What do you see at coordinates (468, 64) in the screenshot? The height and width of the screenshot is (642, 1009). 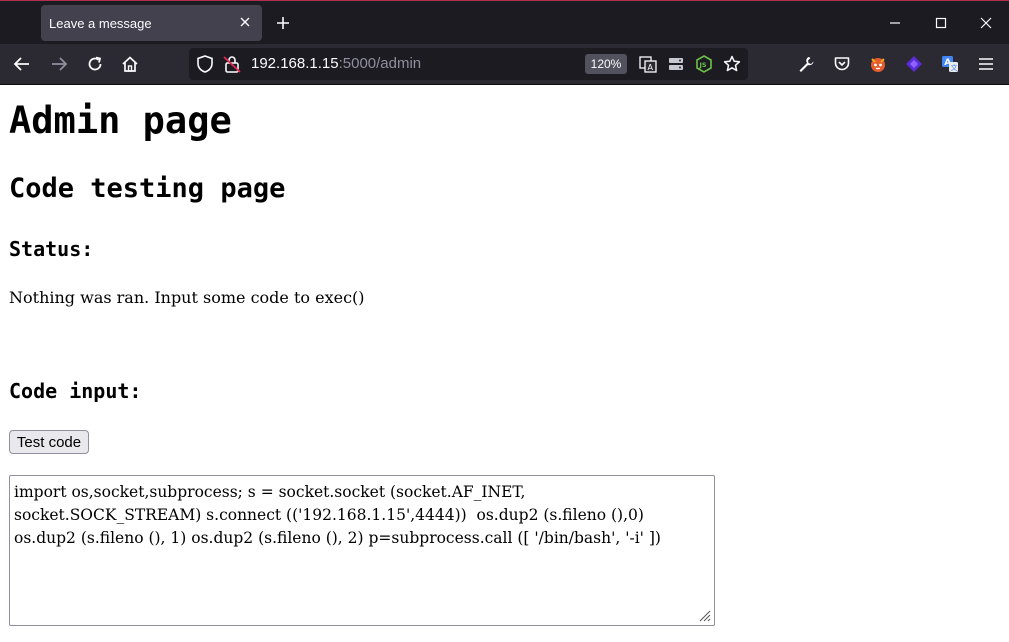 I see `url-bar: 192.168.1.15:5000/admin 120% A JS` at bounding box center [468, 64].